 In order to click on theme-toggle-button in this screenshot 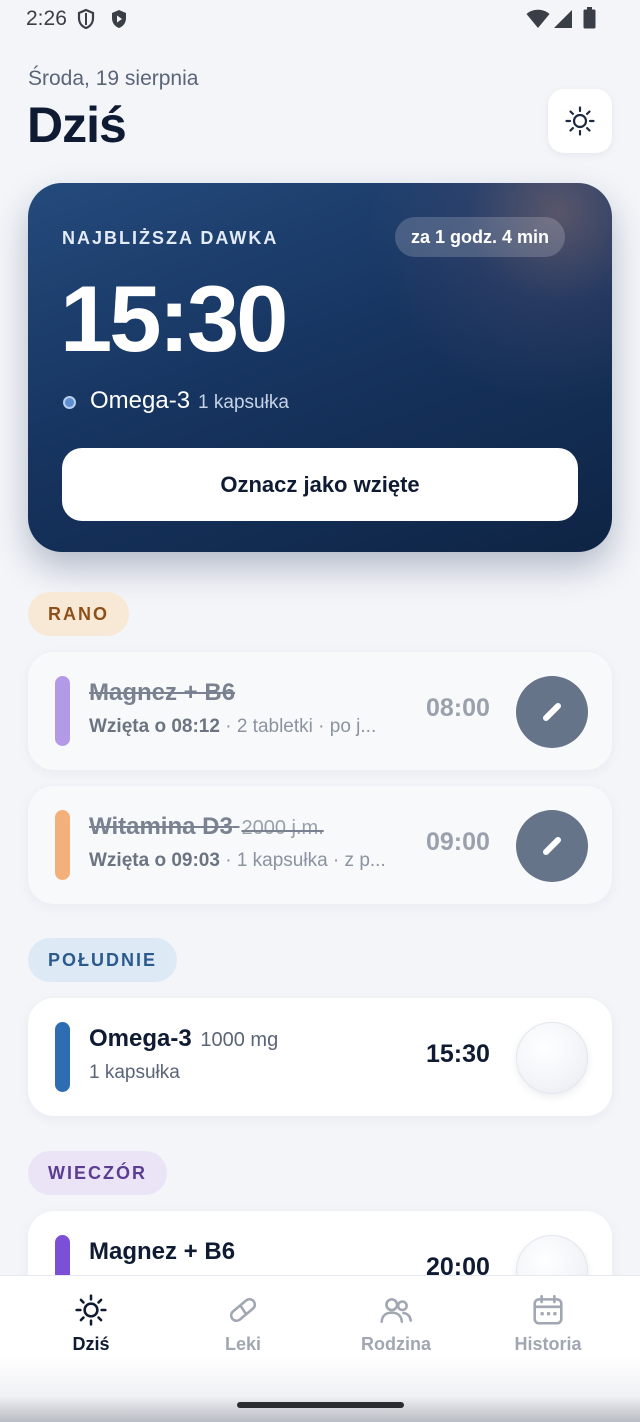, I will do `click(580, 121)`.